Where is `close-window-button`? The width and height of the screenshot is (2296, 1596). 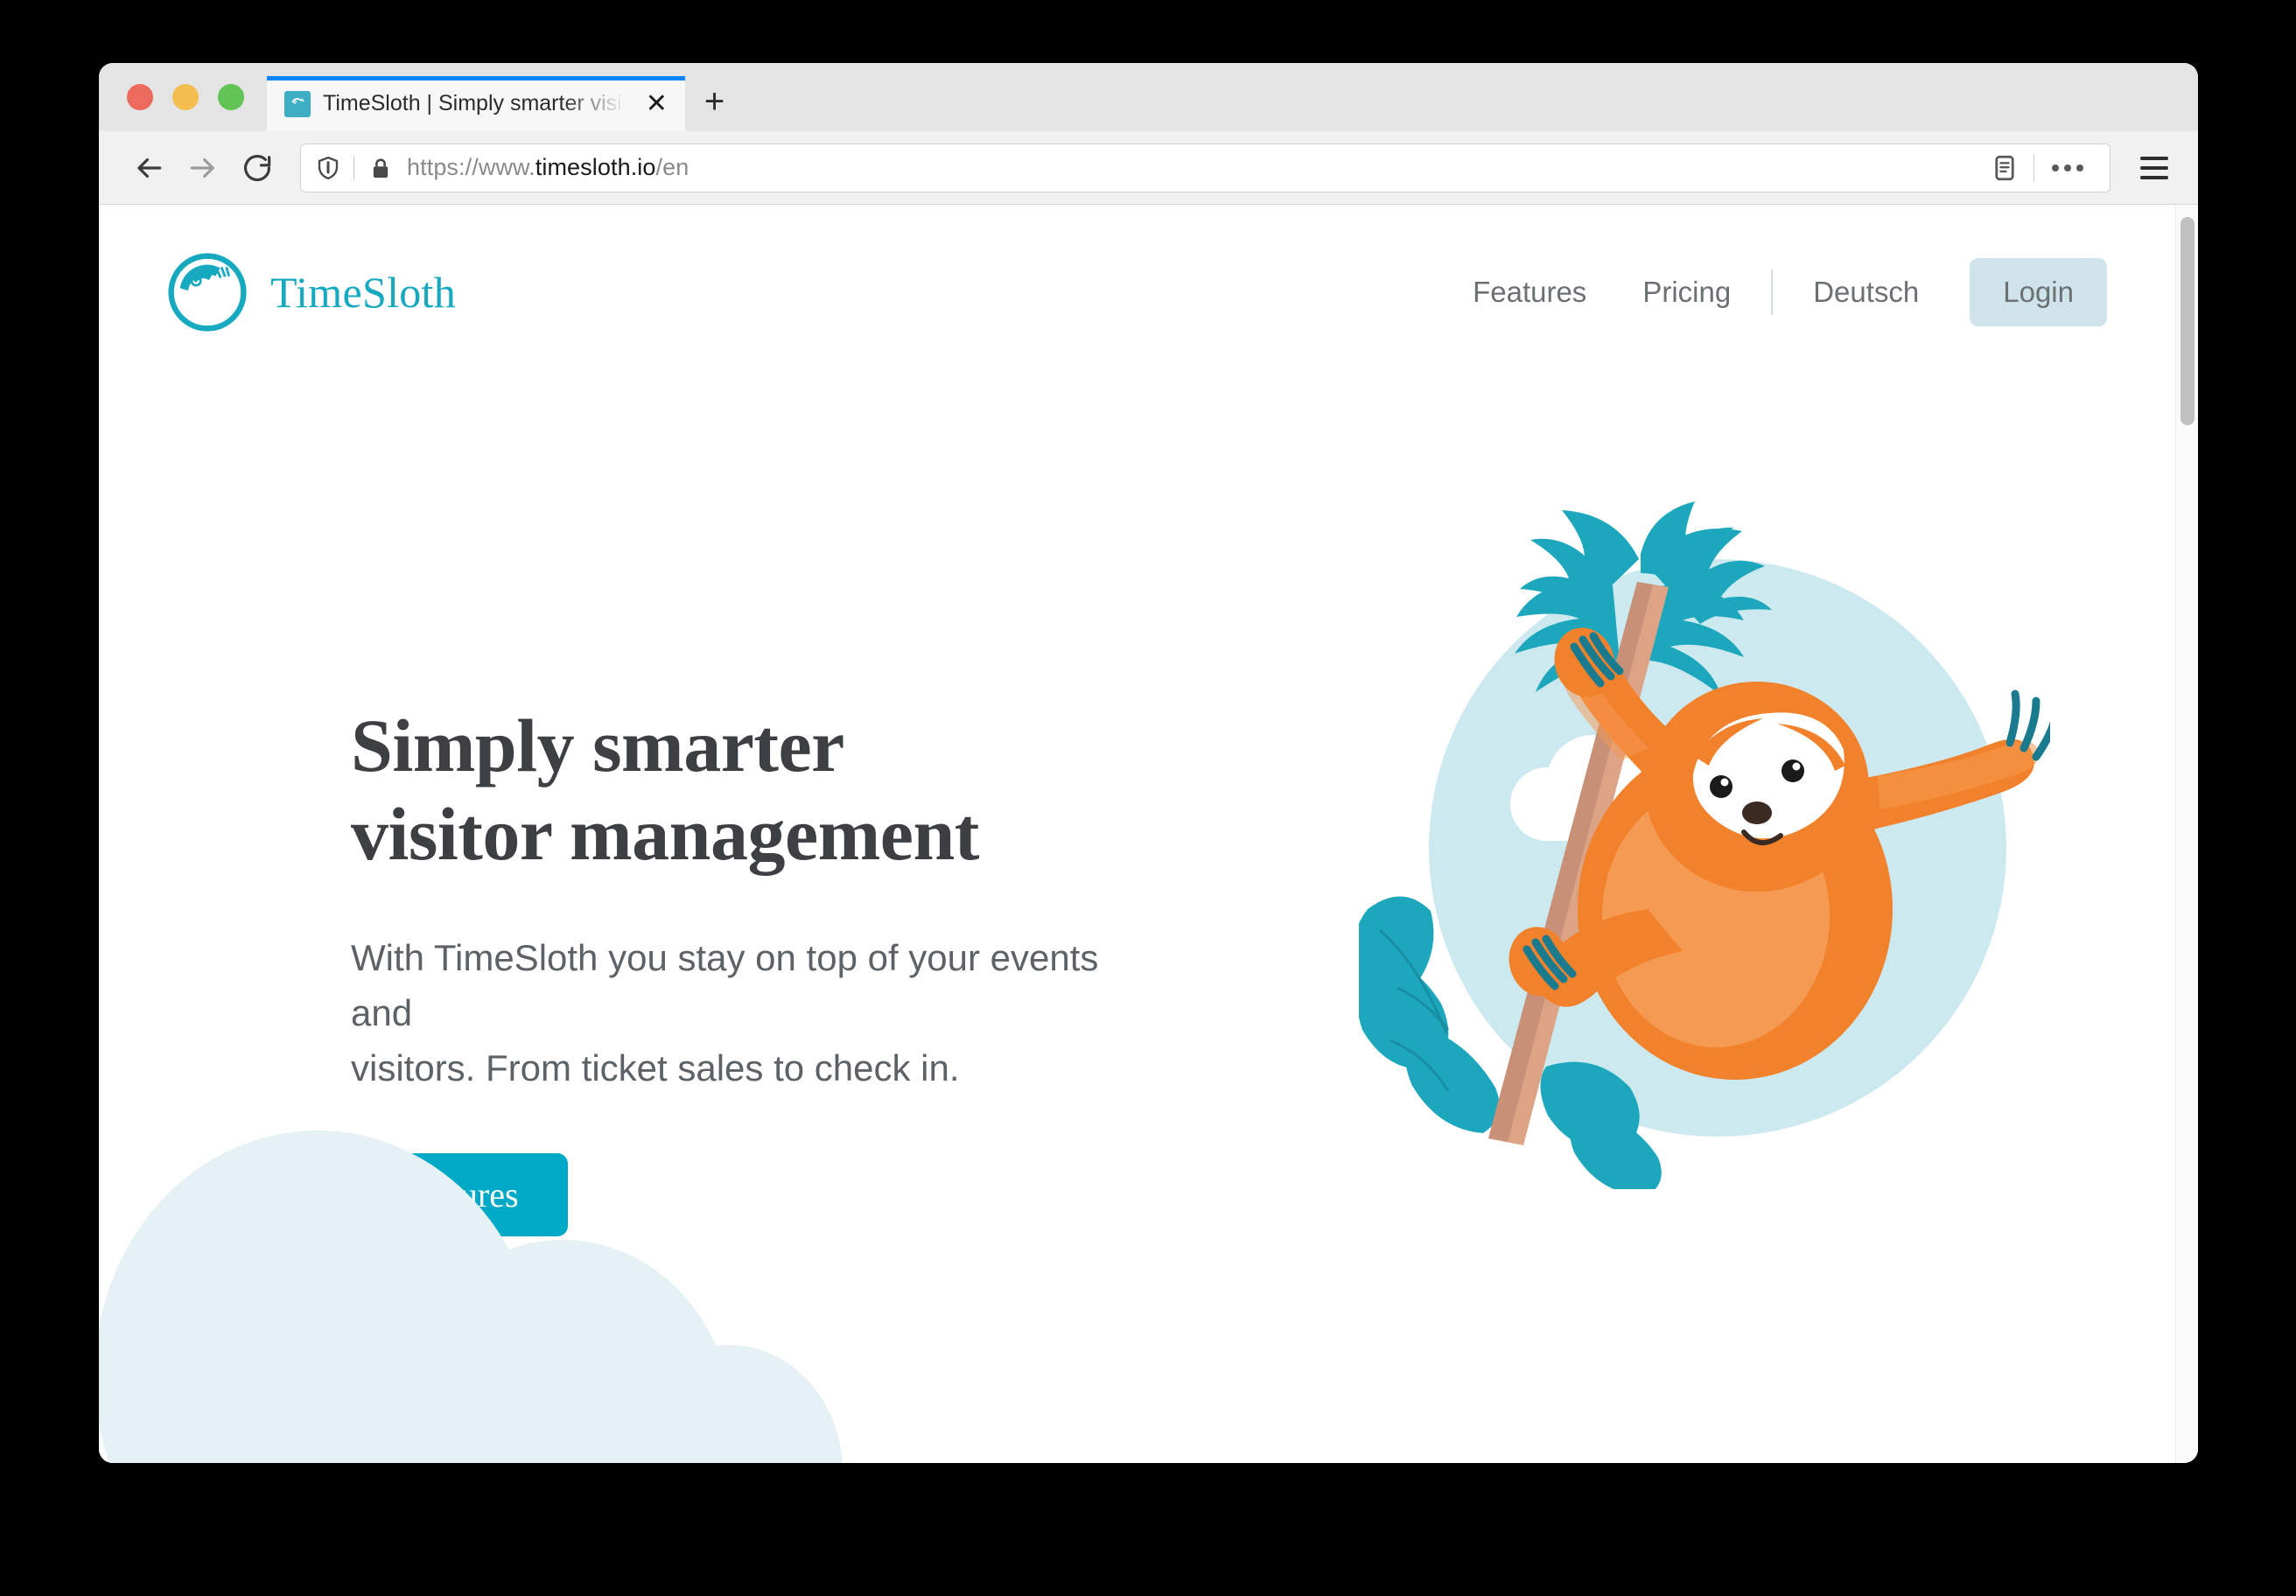 close-window-button is located at coordinates (140, 97).